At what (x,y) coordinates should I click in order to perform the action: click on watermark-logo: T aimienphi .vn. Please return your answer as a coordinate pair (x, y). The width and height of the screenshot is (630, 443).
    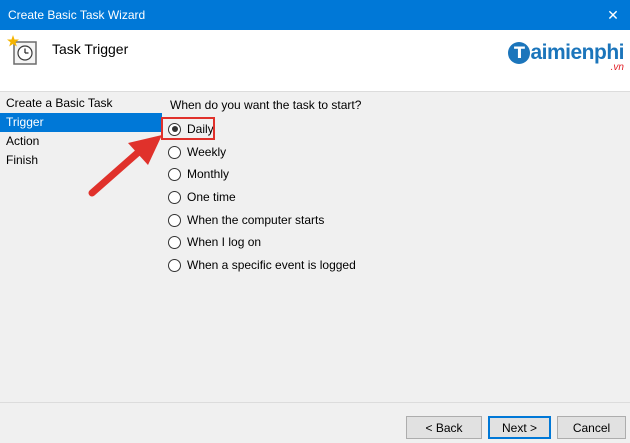
    Looking at the image, I should click on (566, 56).